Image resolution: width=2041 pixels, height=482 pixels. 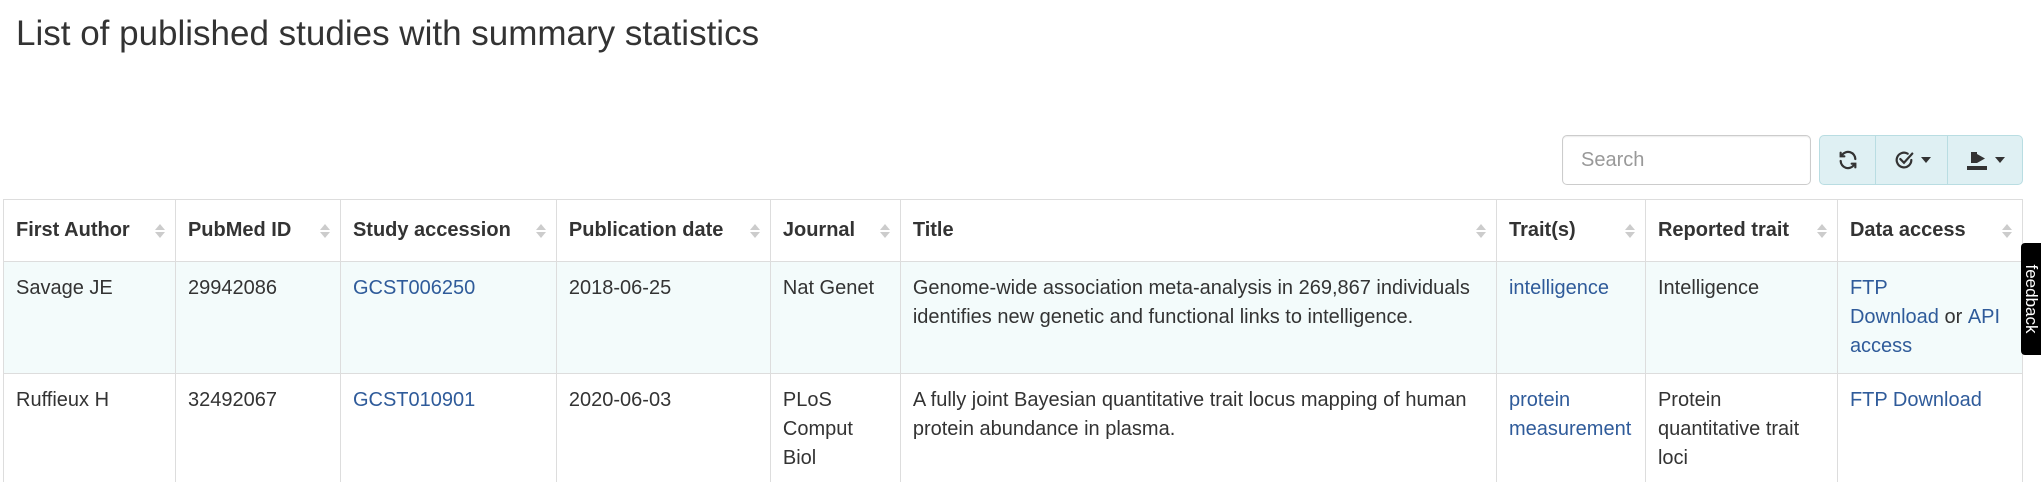 What do you see at coordinates (1686, 160) in the screenshot?
I see `search-input` at bounding box center [1686, 160].